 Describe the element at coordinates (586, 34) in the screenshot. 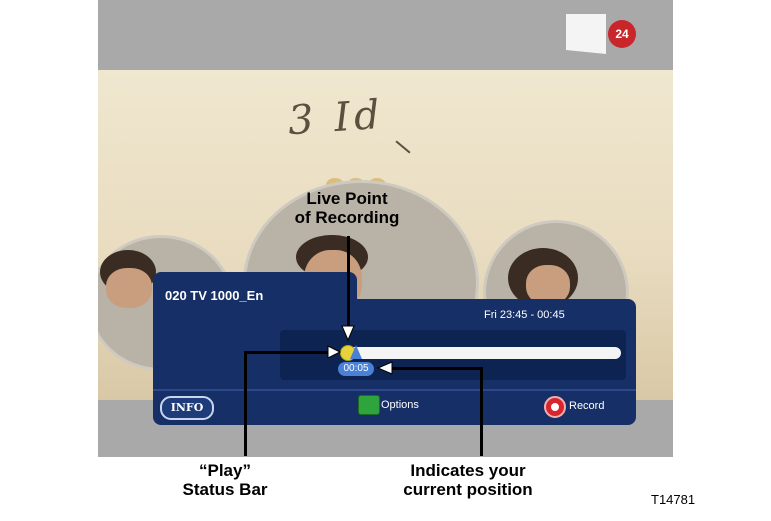

I see `channel-flag-icon` at that location.